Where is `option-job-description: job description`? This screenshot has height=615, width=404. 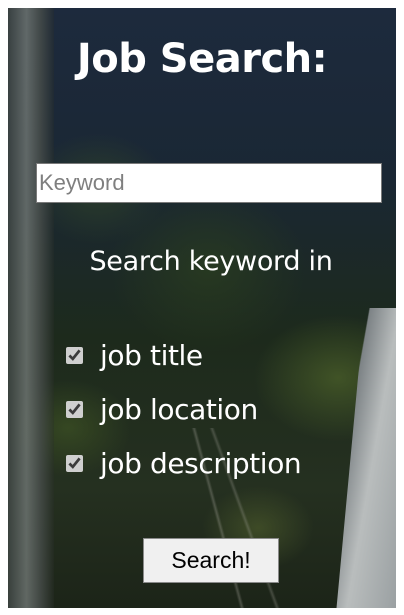
option-job-description: job description is located at coordinates (184, 463).